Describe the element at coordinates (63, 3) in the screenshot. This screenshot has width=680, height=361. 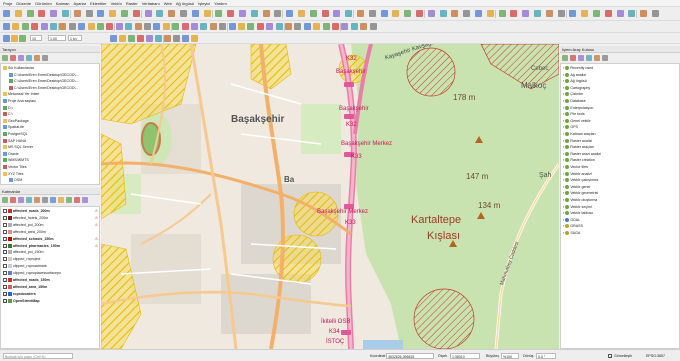
I see `menu-item: Katman` at that location.